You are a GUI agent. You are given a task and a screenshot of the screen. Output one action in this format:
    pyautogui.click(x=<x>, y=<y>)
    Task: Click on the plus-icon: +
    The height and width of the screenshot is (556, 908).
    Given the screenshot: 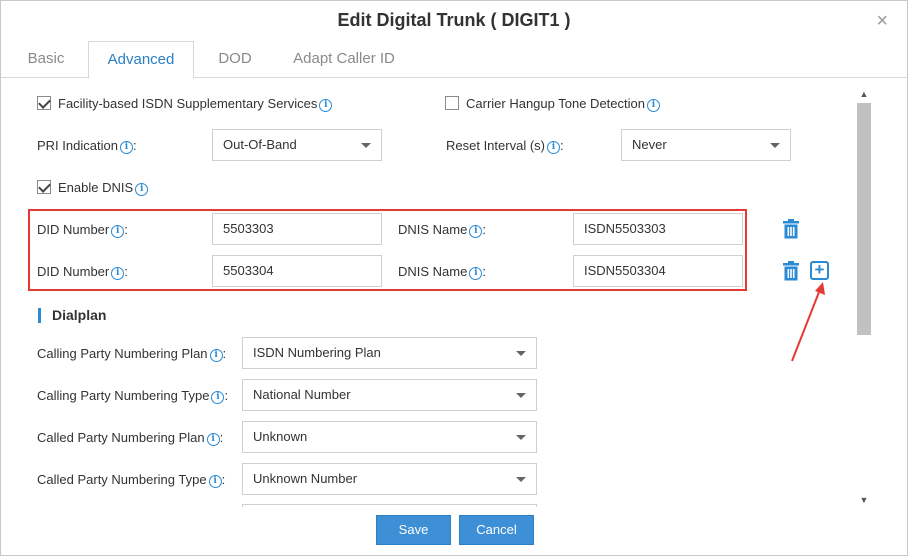 What is the action you would take?
    pyautogui.click(x=819, y=270)
    